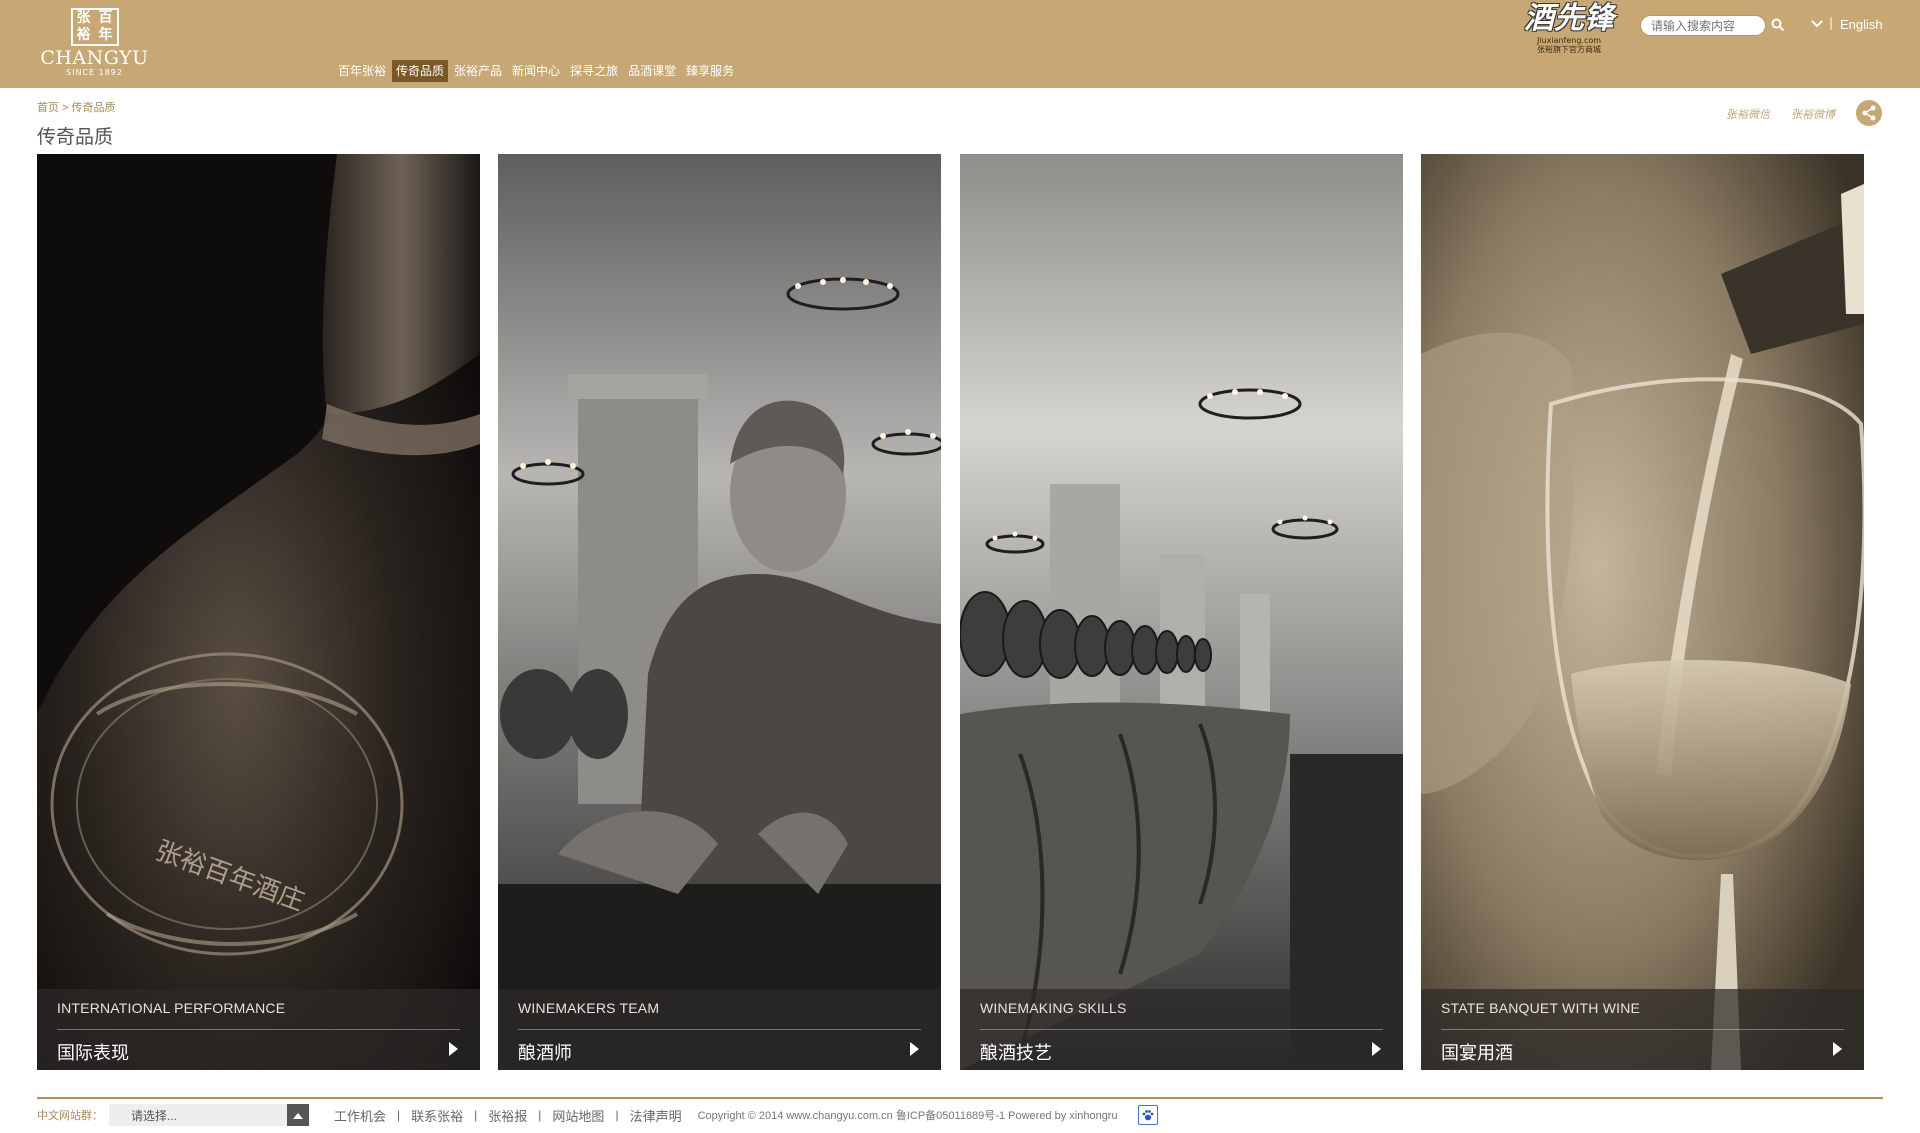 This screenshot has width=1920, height=1133. I want to click on panel-title-en: STATE BANQUET WITH WINE, so click(1541, 1008).